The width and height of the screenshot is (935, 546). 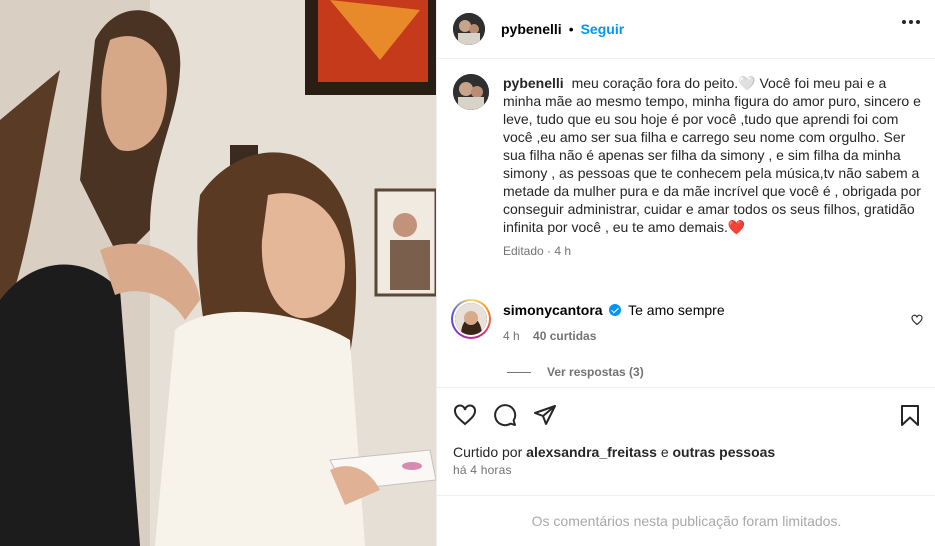 What do you see at coordinates (533, 83) in the screenshot?
I see `caption-username: pybenelli` at bounding box center [533, 83].